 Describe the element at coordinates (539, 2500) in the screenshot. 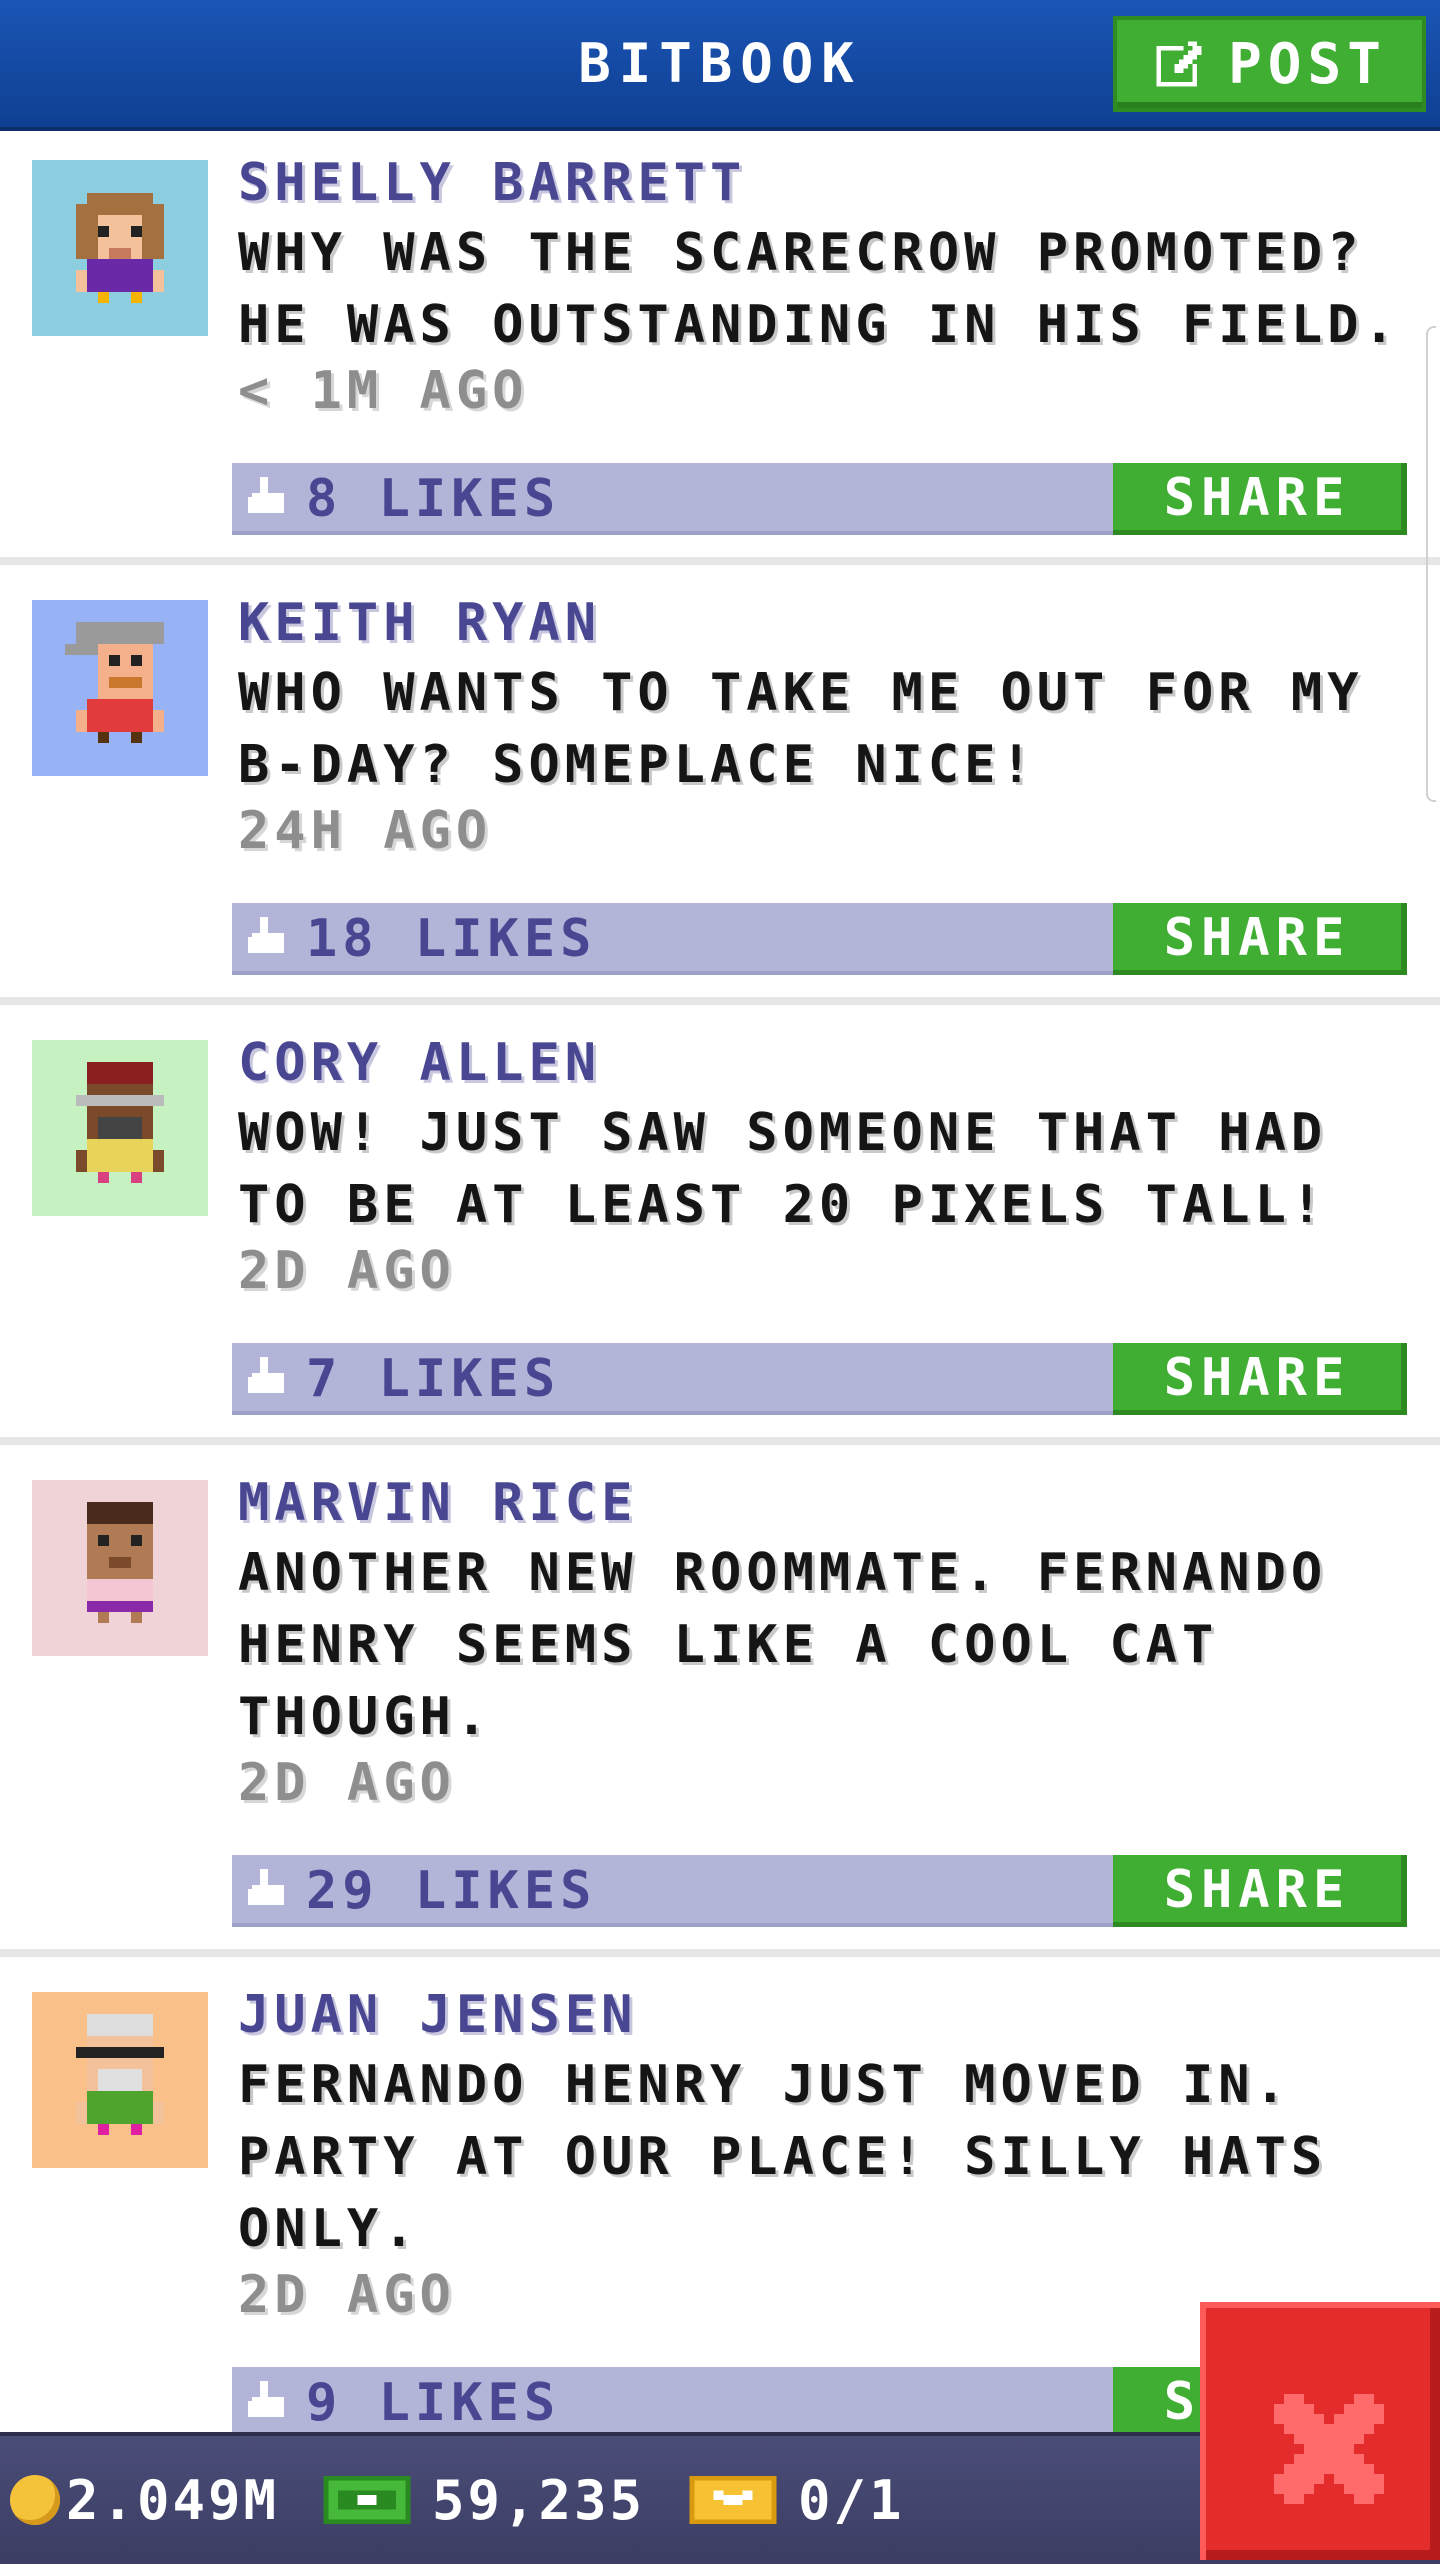

I see `bux-value: 59,235` at that location.